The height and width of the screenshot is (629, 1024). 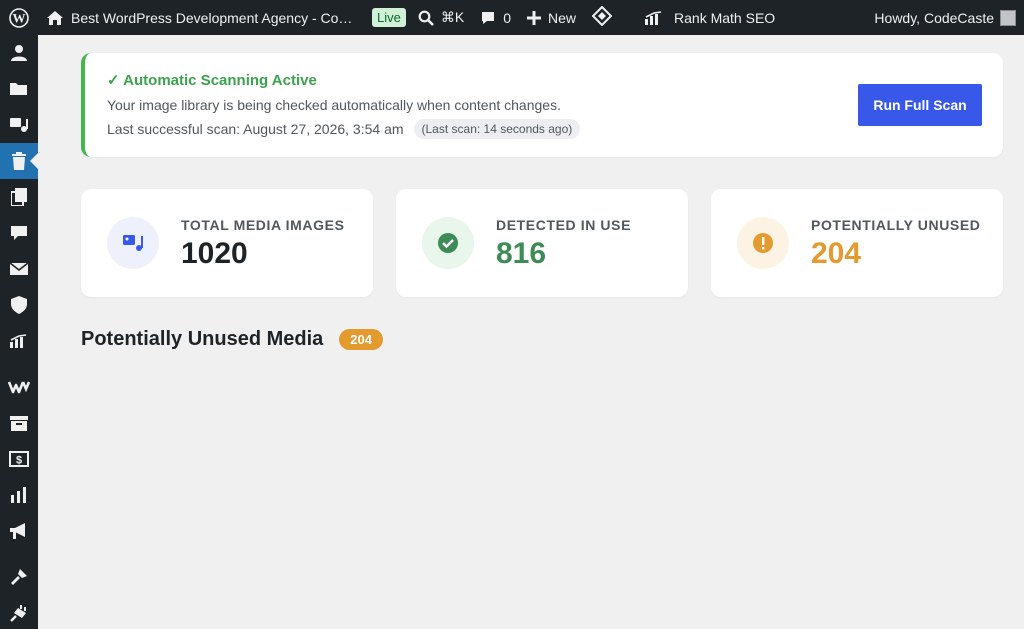 I want to click on sidebar-item-comments, so click(x=19, y=233).